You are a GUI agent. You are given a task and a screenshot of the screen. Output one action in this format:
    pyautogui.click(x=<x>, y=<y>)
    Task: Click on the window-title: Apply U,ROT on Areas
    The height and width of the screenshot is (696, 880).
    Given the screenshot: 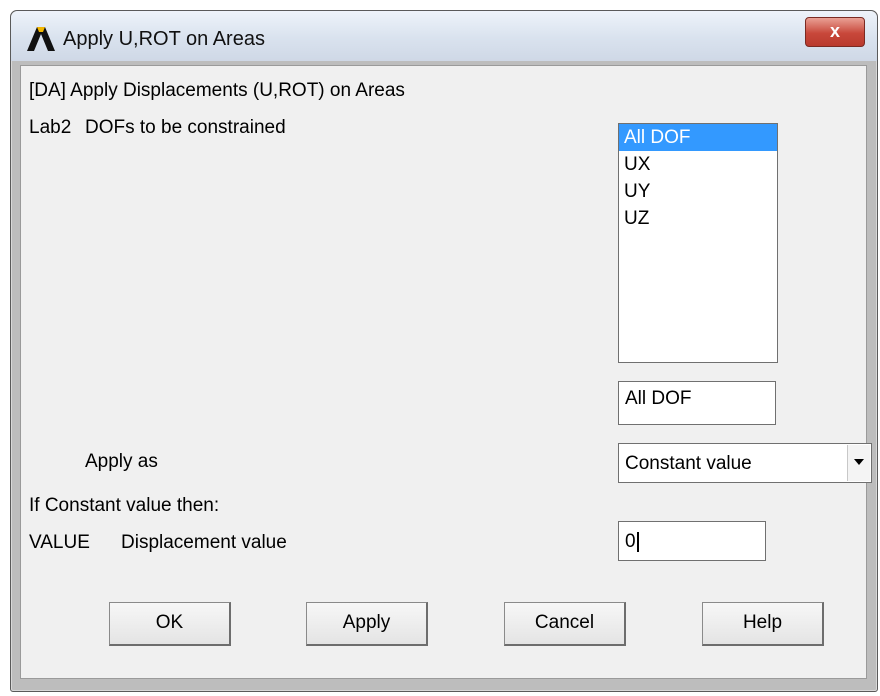 What is the action you would take?
    pyautogui.click(x=164, y=39)
    